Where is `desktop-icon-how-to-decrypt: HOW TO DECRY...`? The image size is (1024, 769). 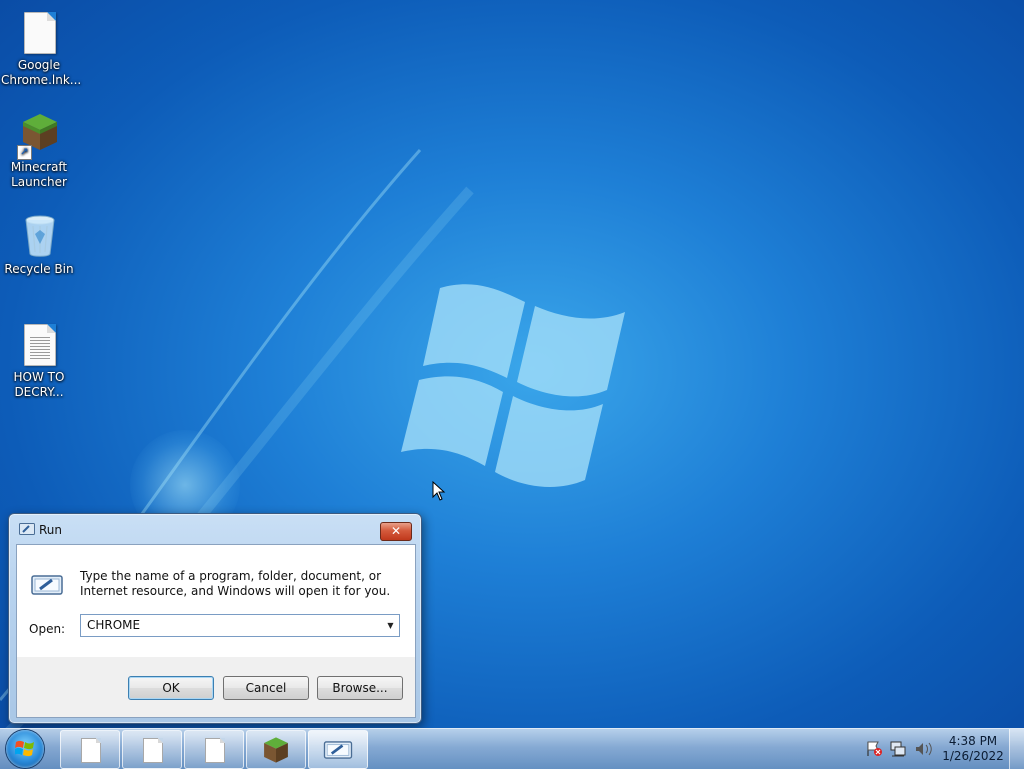 desktop-icon-how-to-decrypt: HOW TO DECRY... is located at coordinates (39, 361).